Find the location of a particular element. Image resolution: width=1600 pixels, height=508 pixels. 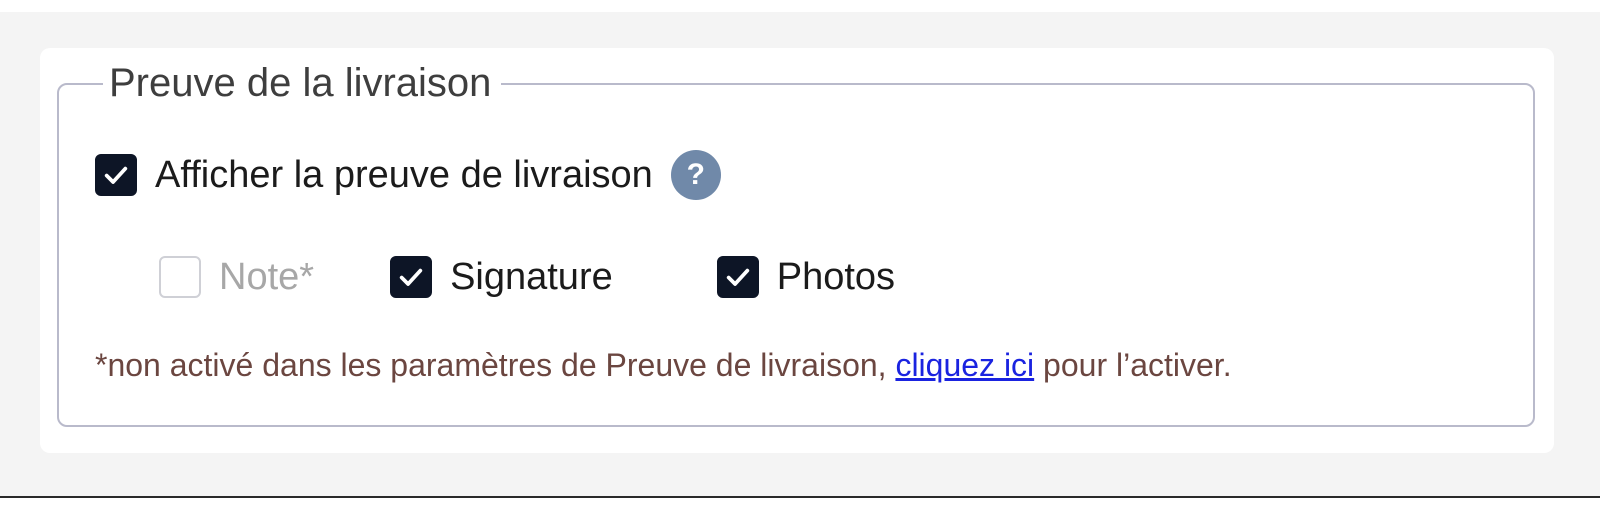

note-checkbox is located at coordinates (180, 277).